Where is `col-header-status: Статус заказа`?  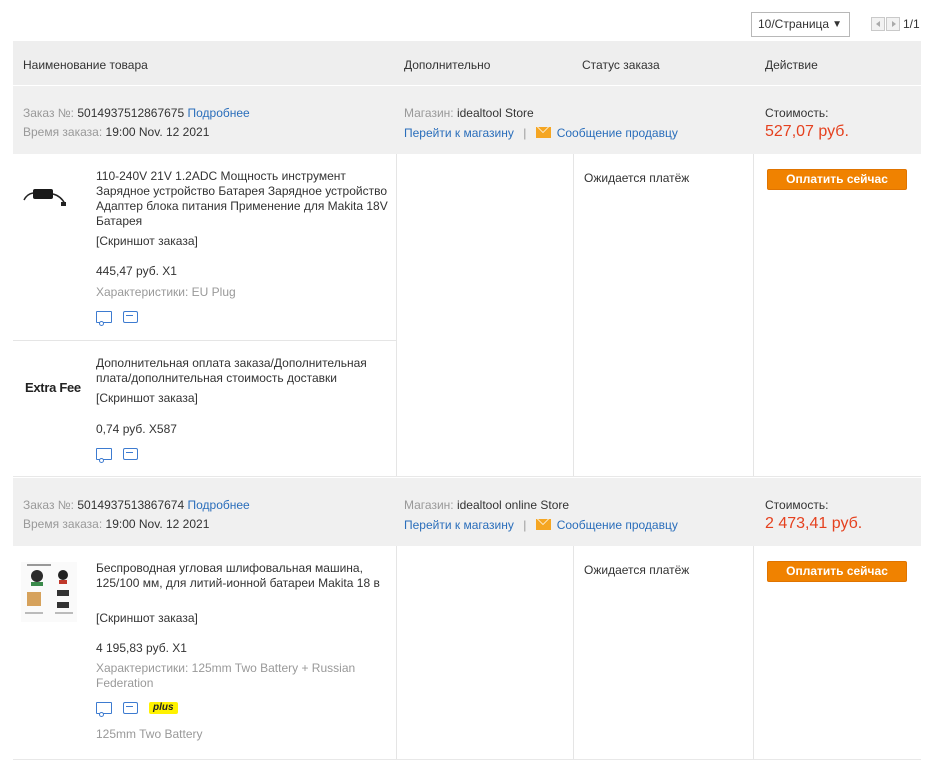
col-header-status: Статус заказа is located at coordinates (621, 65).